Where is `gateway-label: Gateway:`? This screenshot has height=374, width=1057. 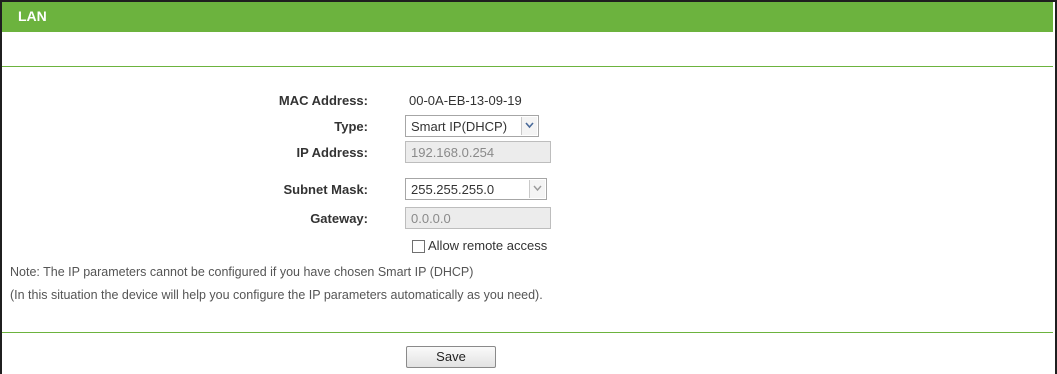
gateway-label: Gateway: is located at coordinates (339, 218).